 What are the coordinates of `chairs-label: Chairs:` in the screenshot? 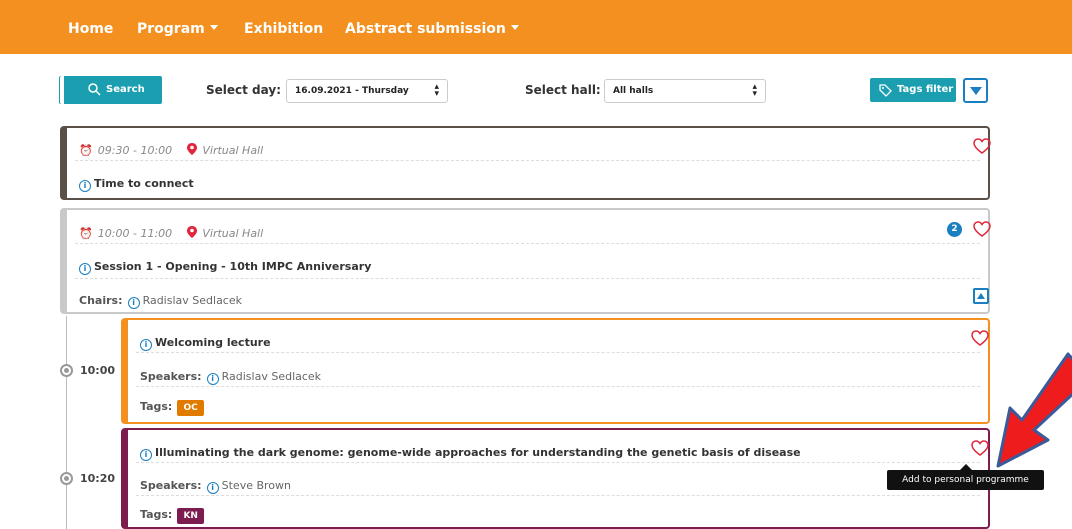 It's located at (101, 300).